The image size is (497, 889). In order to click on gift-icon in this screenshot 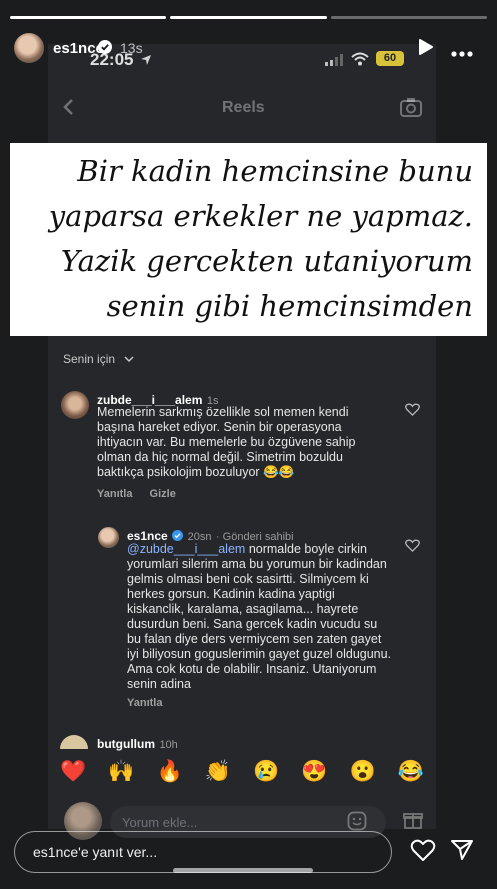, I will do `click(413, 822)`.